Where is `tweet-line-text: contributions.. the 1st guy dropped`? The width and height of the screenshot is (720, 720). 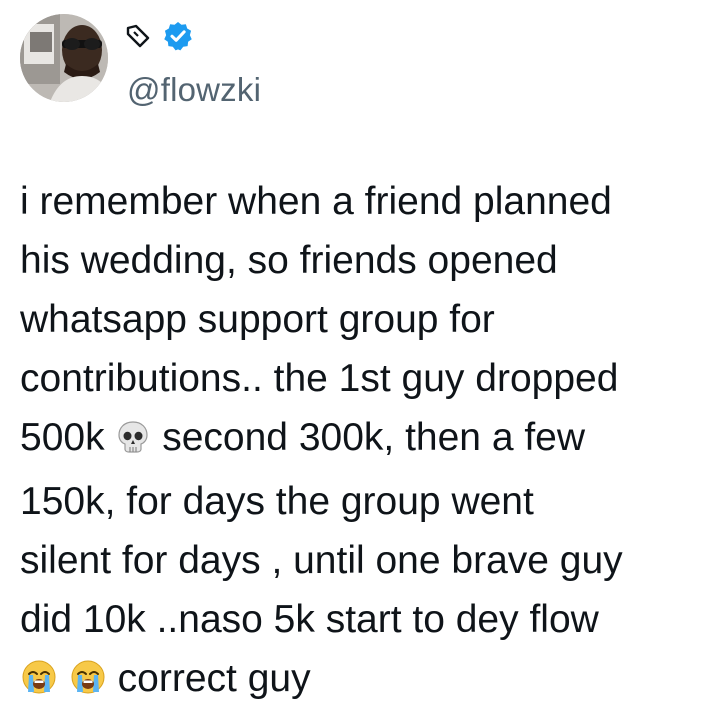 tweet-line-text: contributions.. the 1st guy dropped is located at coordinates (319, 378).